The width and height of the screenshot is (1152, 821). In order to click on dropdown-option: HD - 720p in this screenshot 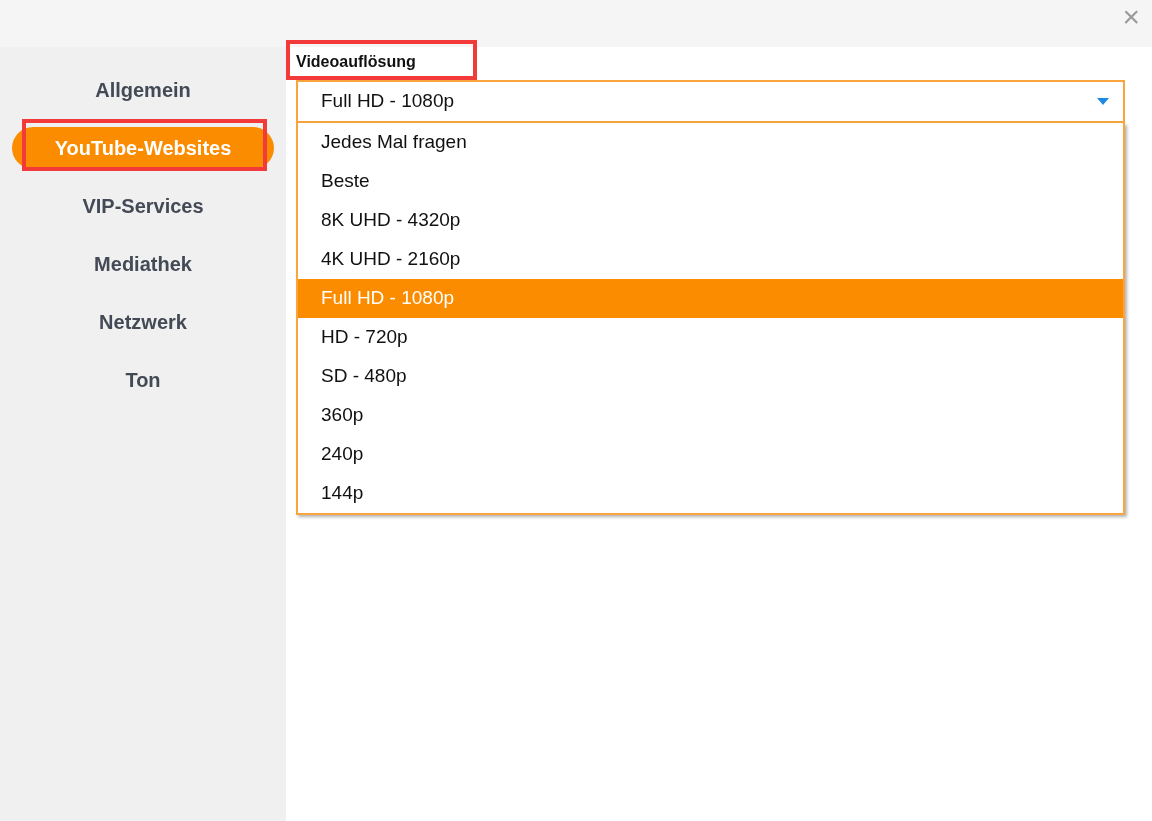, I will do `click(710, 337)`.